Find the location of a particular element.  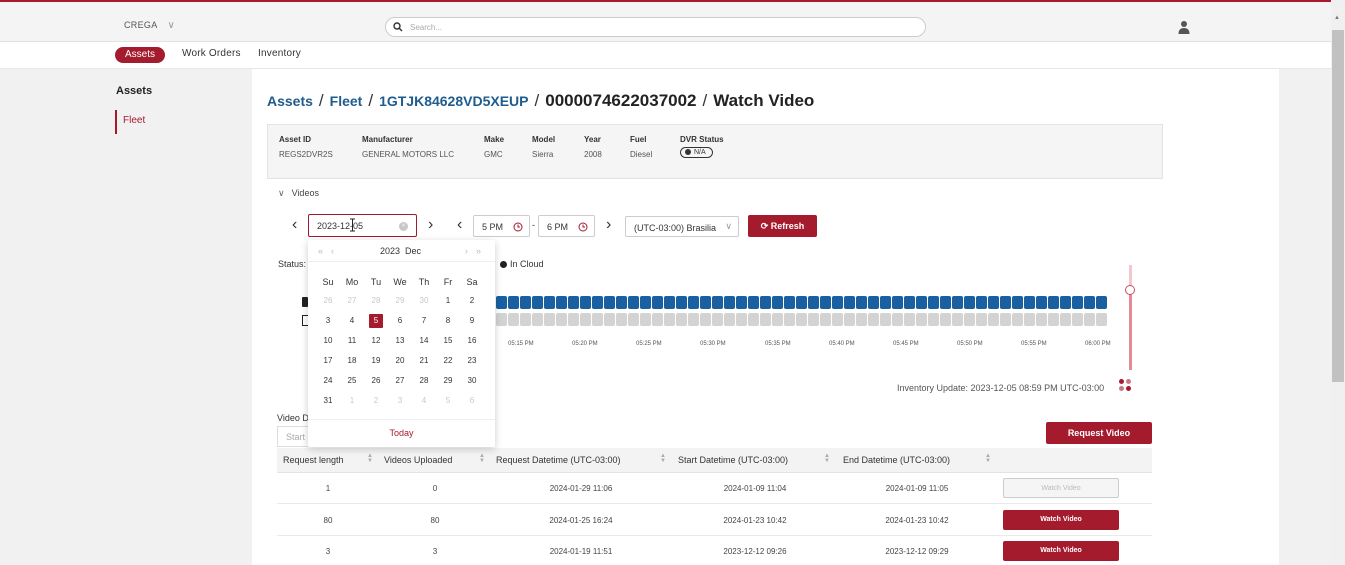

calendar-day: 31 is located at coordinates (328, 401).